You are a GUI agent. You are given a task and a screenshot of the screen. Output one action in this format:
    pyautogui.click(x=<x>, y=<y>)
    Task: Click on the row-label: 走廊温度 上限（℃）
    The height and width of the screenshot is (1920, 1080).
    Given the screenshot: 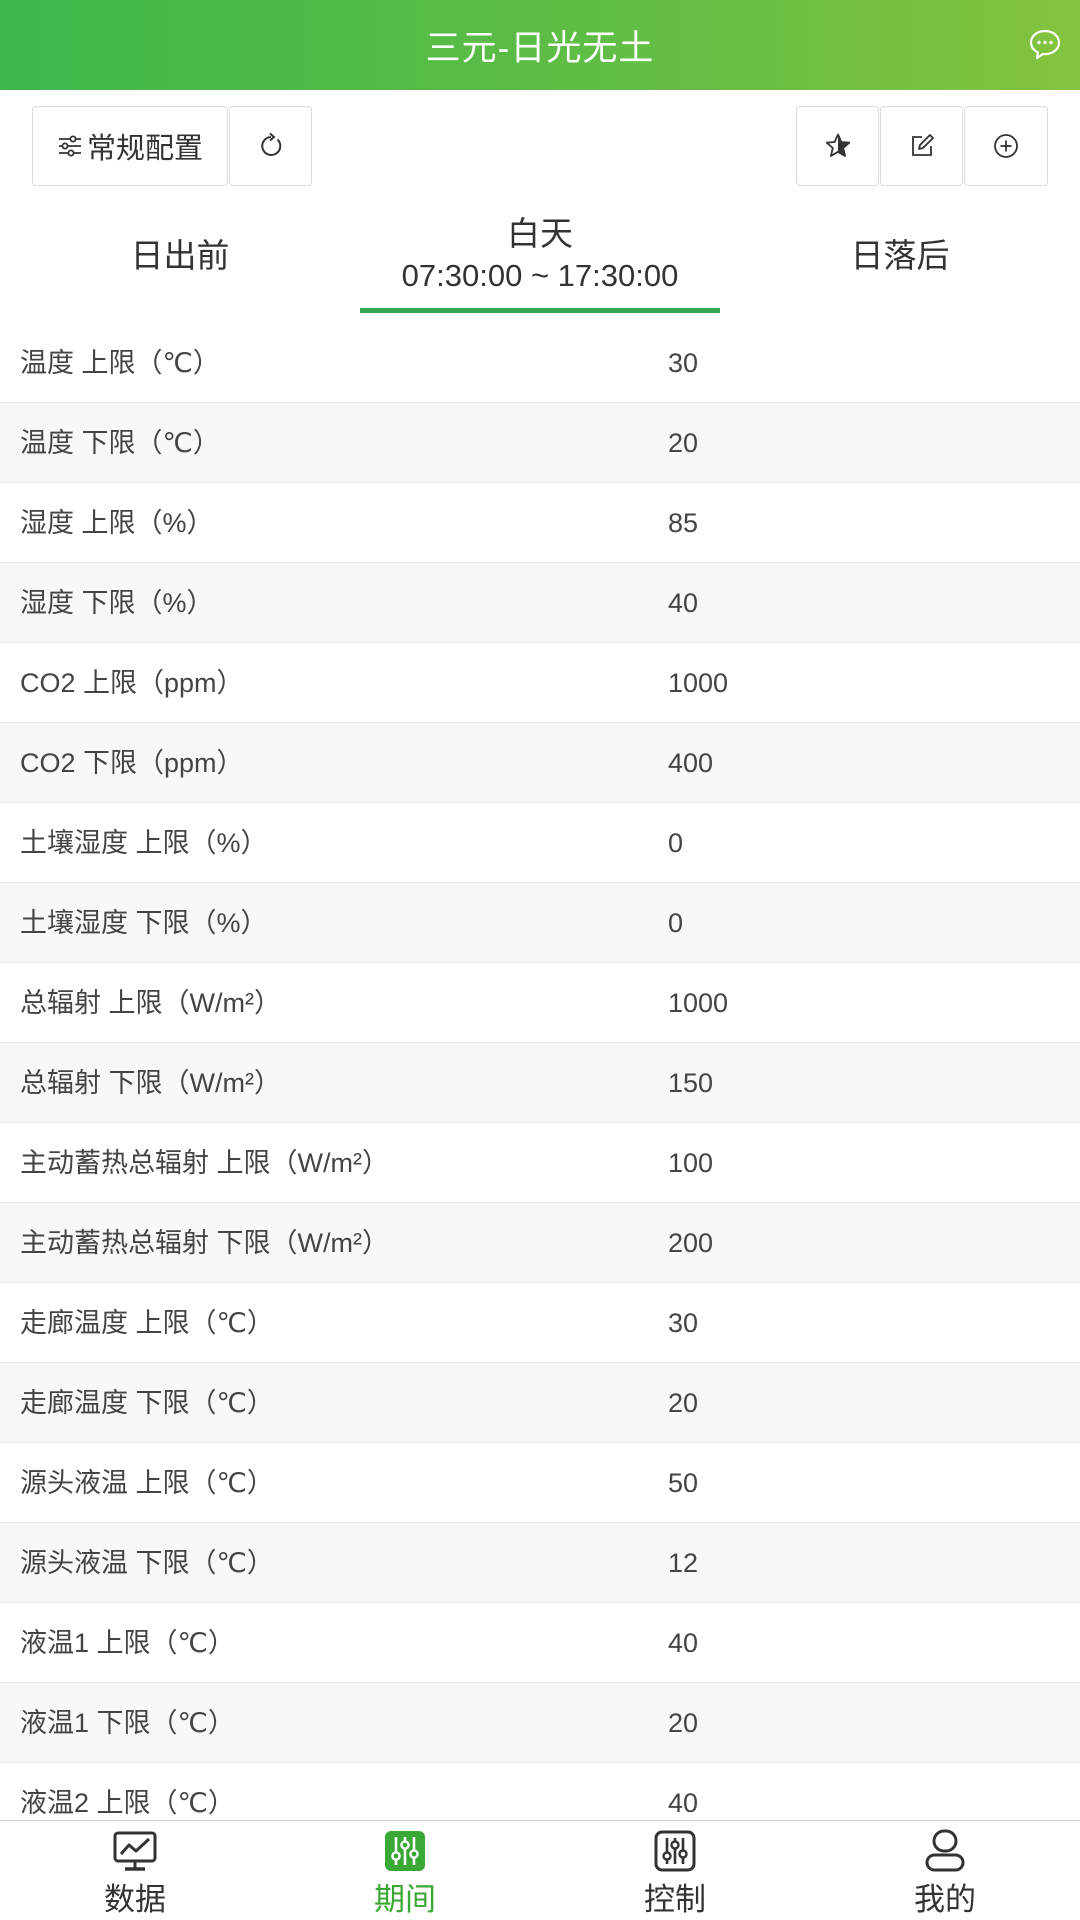 What is the action you would take?
    pyautogui.click(x=147, y=1323)
    